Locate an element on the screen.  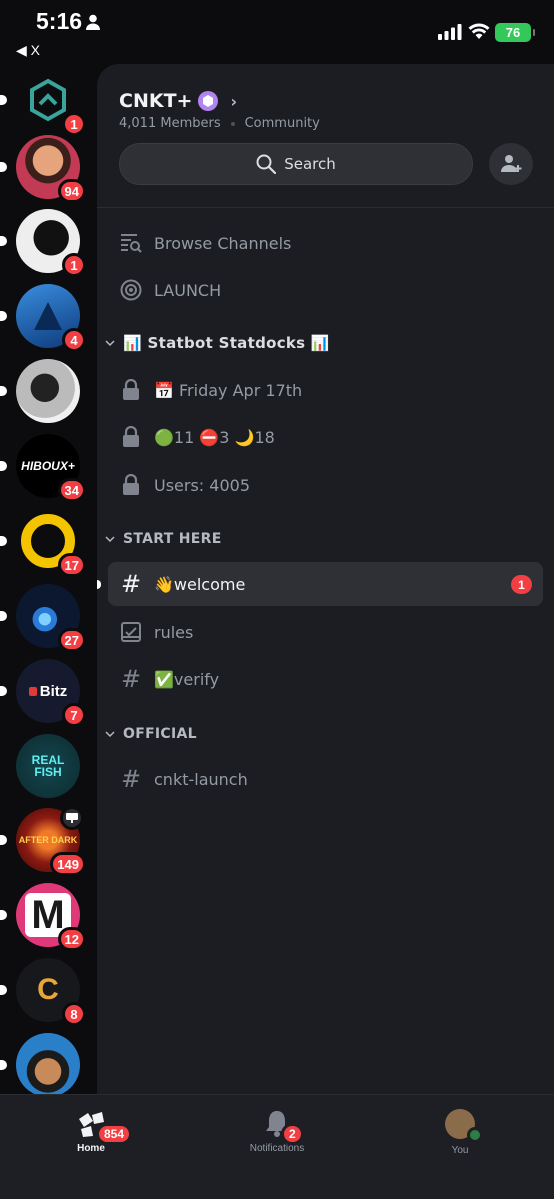
channel-label: 🟢11 ⛔3 🌙18 is located at coordinates (214, 437).